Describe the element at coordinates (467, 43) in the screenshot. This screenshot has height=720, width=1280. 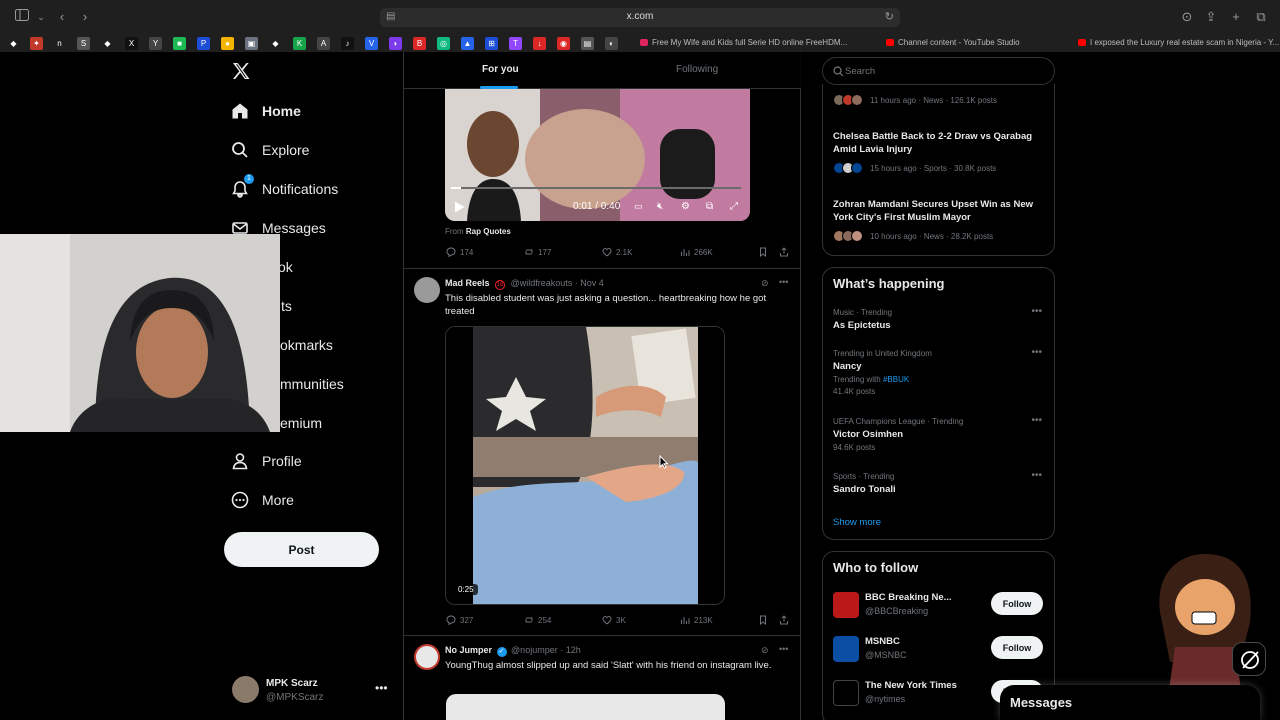
I see `bookmark-icon: ▲` at that location.